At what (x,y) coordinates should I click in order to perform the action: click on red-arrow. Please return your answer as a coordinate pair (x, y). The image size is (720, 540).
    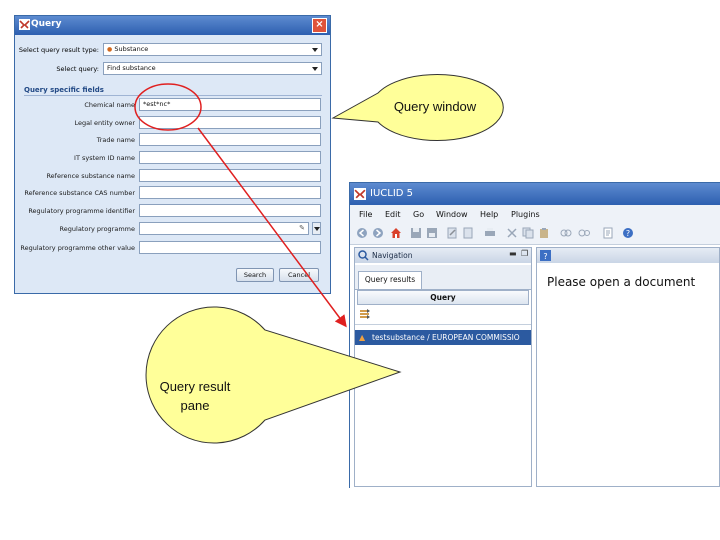
    Looking at the image, I should click on (272, 227).